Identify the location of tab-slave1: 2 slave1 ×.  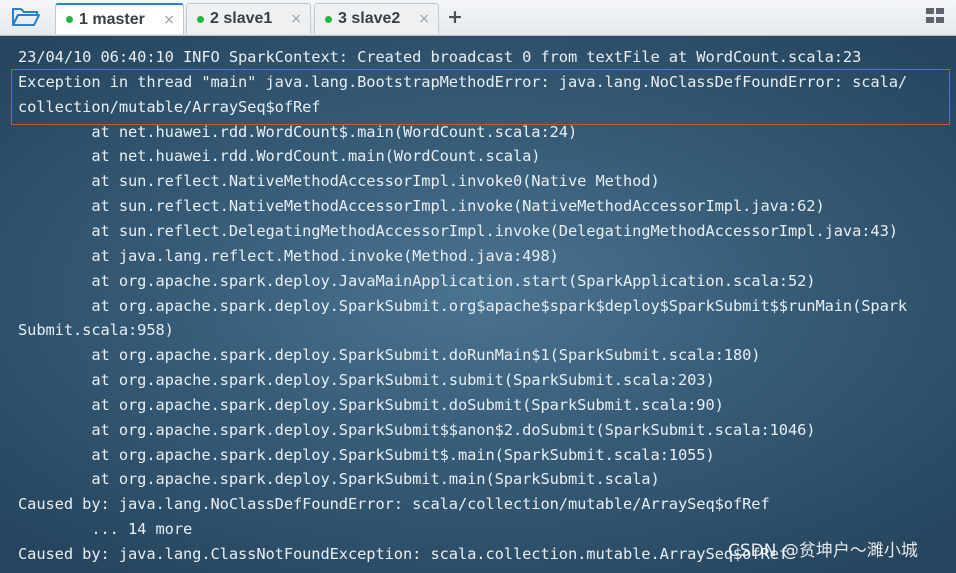
(248, 18).